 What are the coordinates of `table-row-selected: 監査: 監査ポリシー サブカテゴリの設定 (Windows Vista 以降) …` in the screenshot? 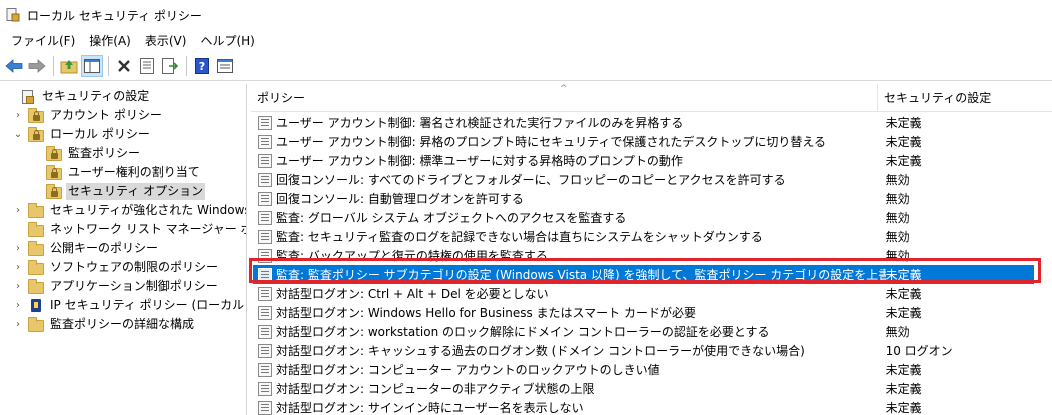 It's located at (643, 274).